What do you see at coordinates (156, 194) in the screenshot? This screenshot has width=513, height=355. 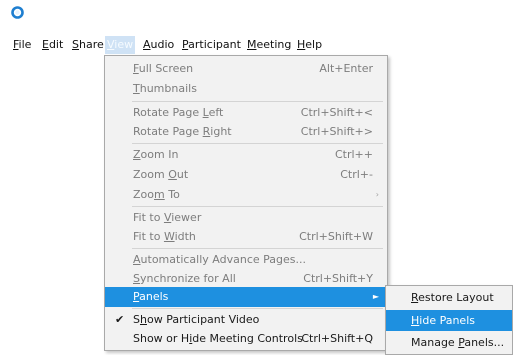 I see `menu-item-label: Zoom To` at bounding box center [156, 194].